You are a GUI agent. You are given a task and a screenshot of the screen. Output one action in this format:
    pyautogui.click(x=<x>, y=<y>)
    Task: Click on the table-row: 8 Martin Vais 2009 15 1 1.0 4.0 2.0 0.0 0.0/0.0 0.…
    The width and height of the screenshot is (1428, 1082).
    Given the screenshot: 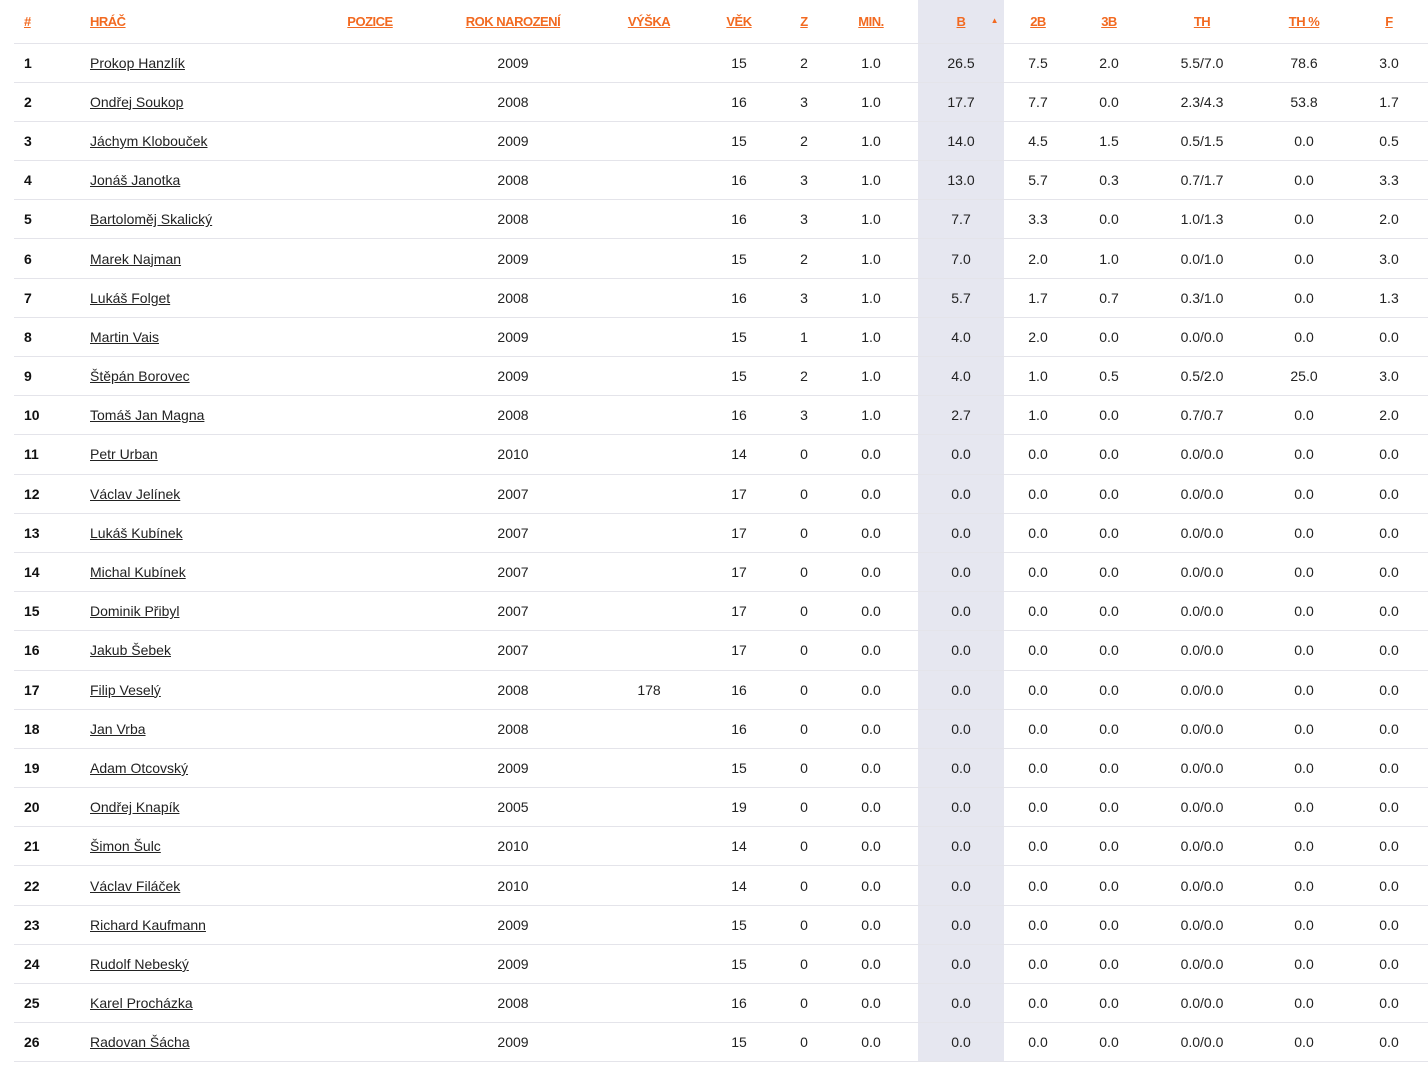 What is the action you would take?
    pyautogui.click(x=721, y=337)
    